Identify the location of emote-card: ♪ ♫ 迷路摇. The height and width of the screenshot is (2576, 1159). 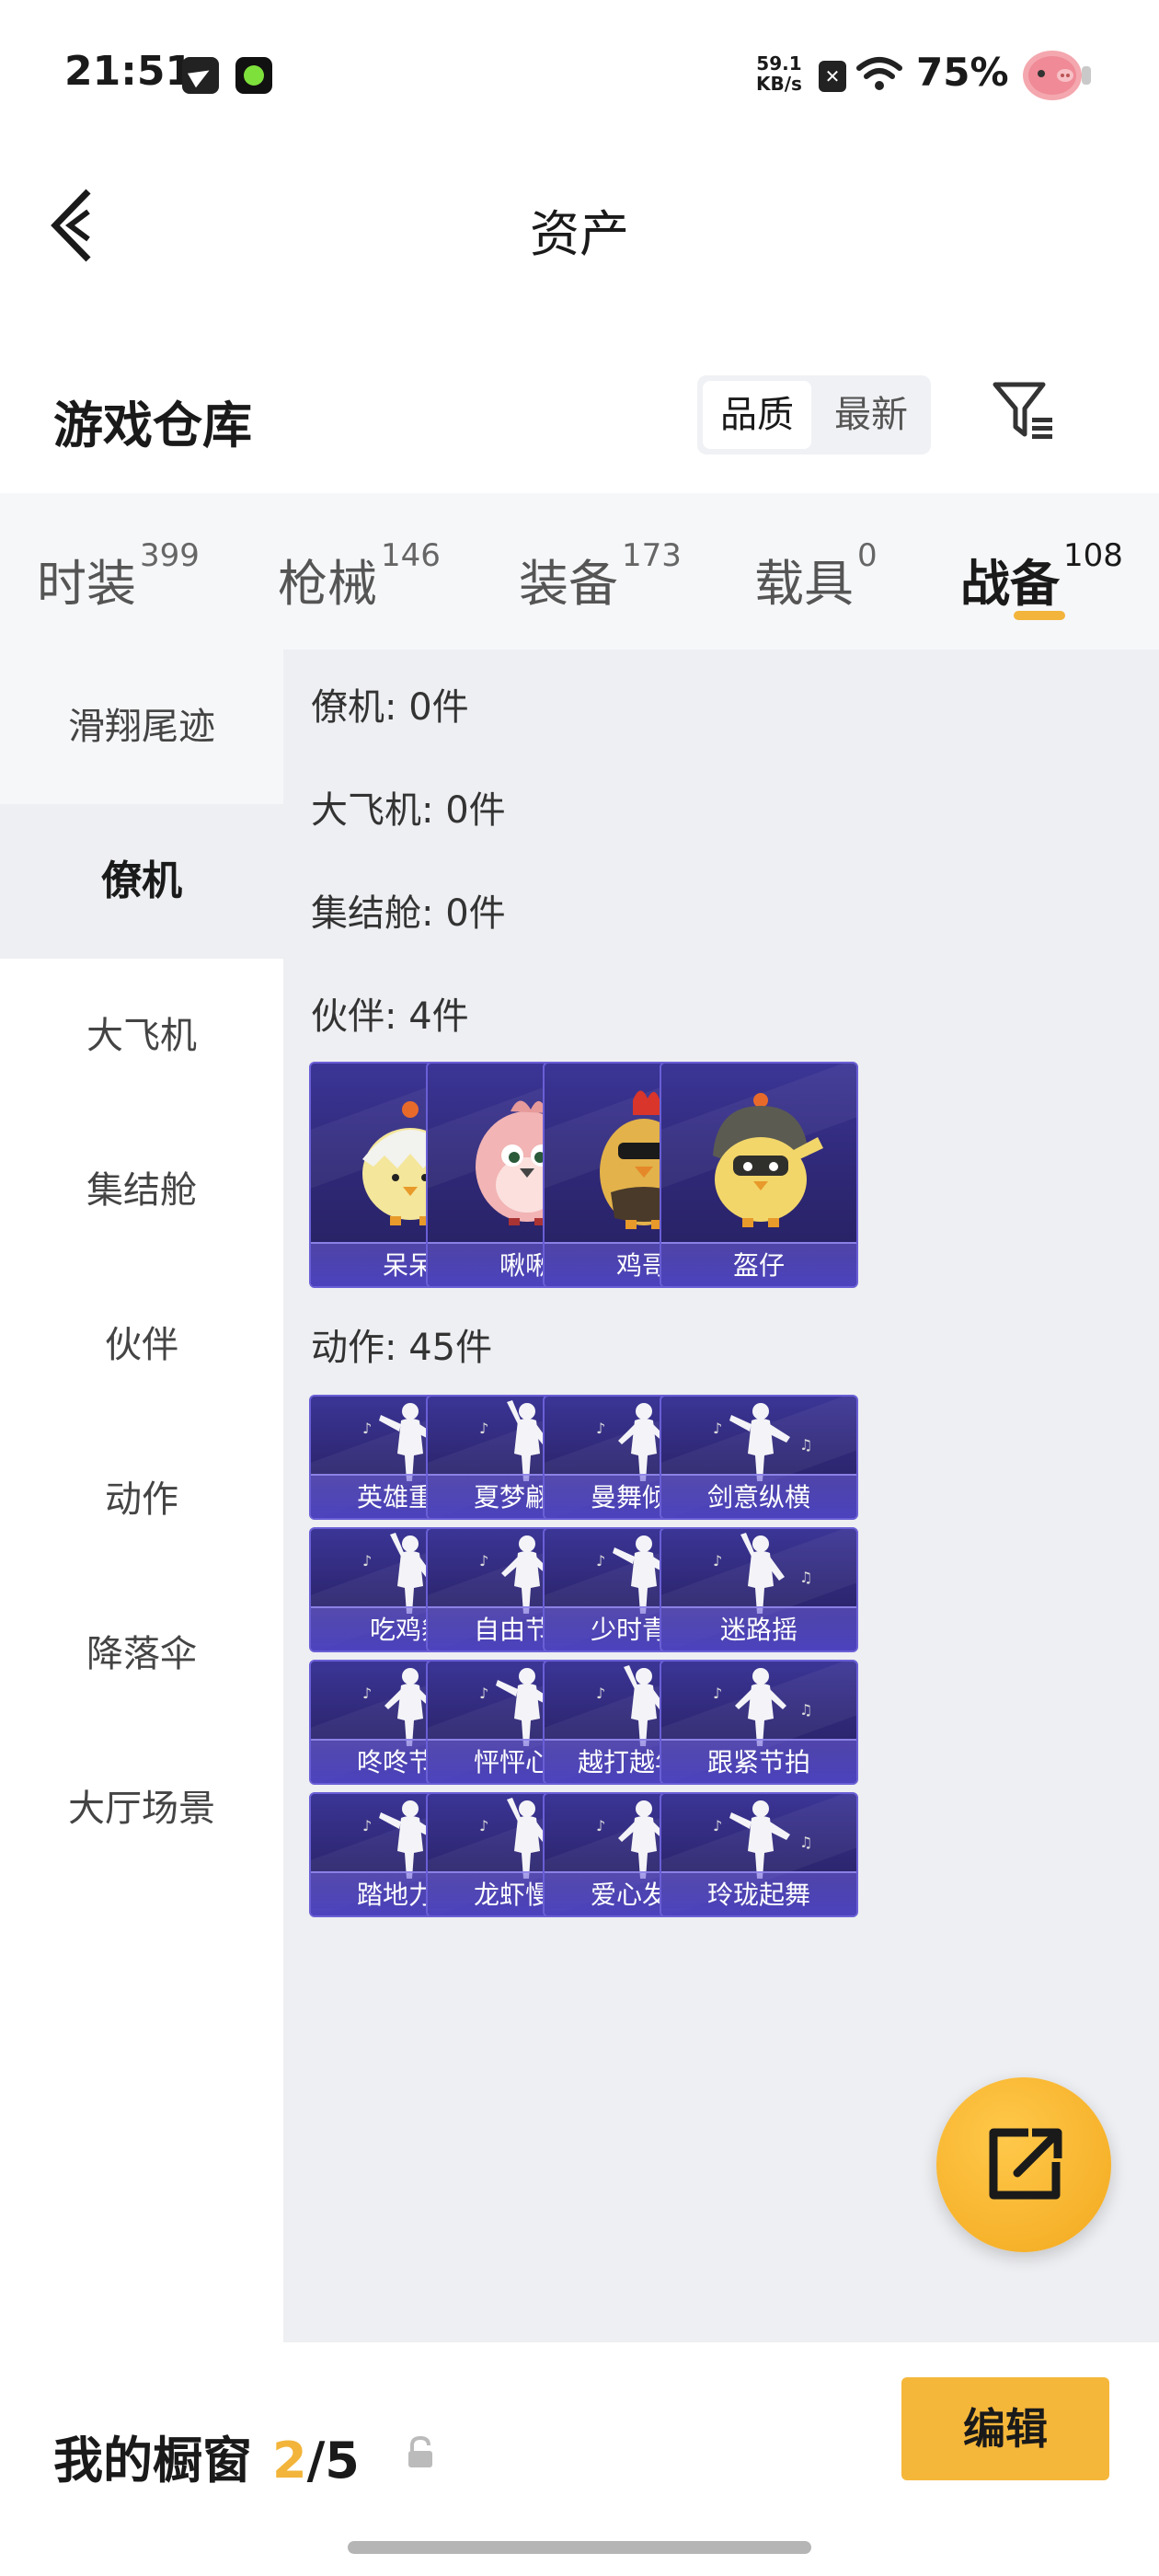
(759, 1589).